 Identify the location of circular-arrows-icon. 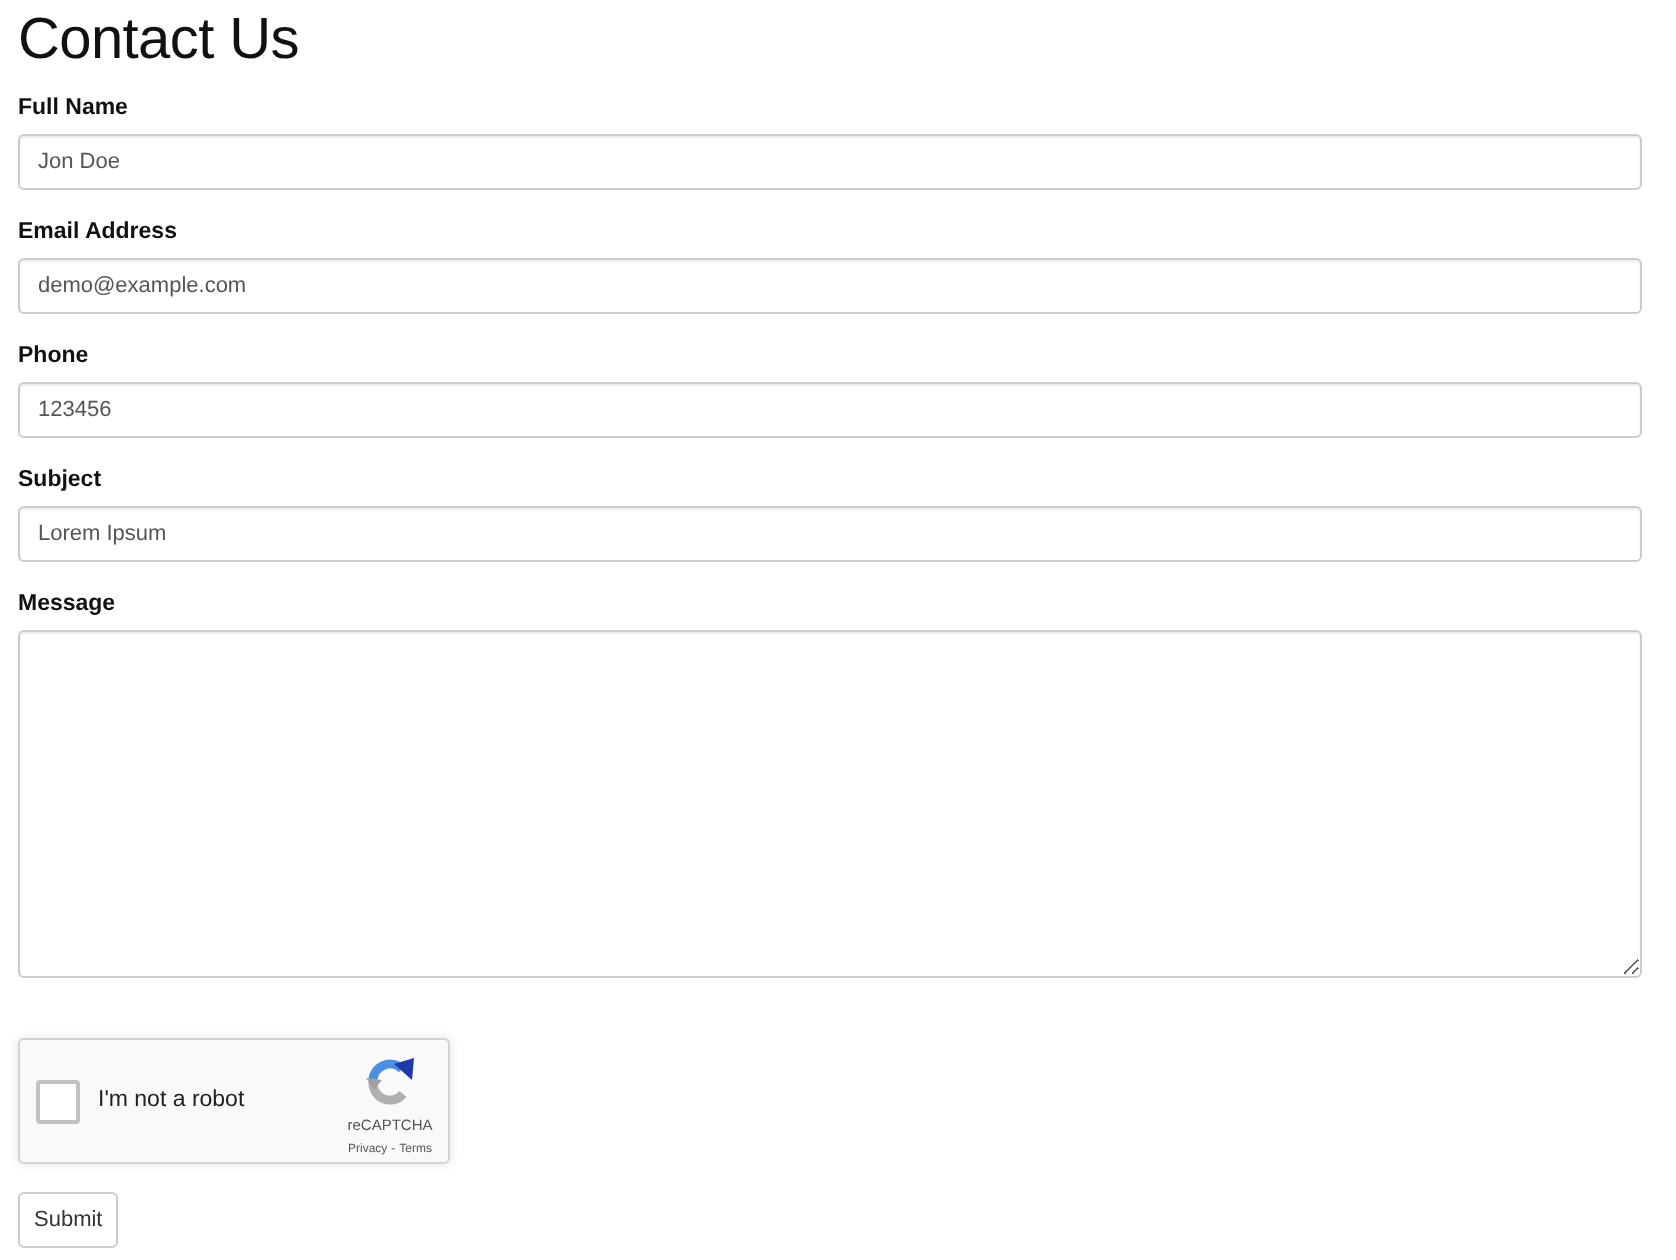
(390, 1081).